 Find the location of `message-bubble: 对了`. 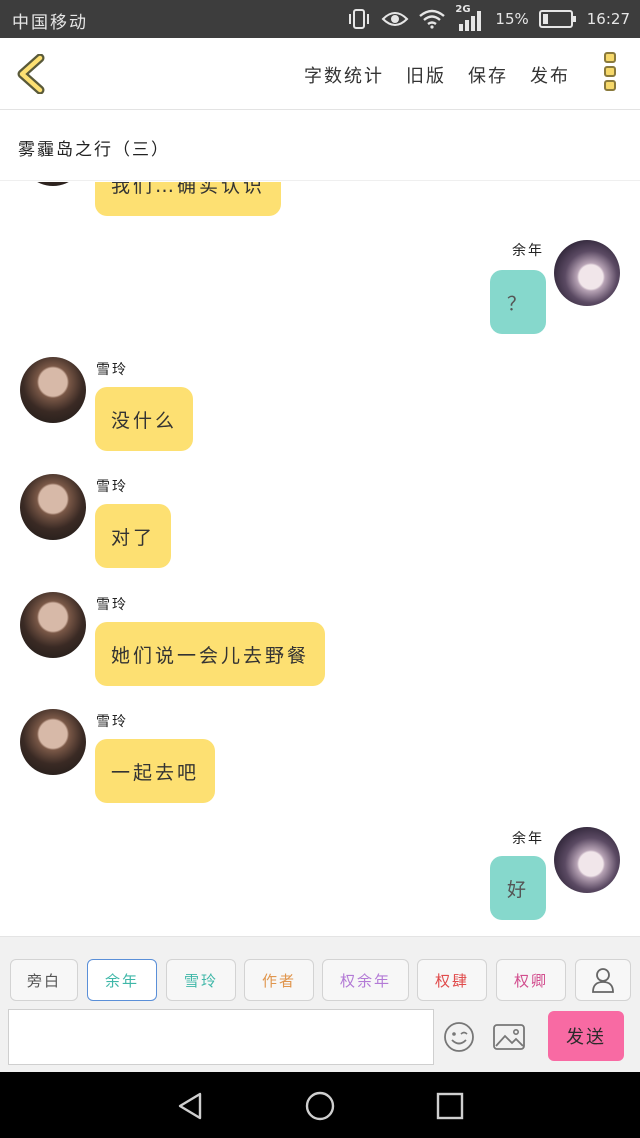

message-bubble: 对了 is located at coordinates (133, 536).